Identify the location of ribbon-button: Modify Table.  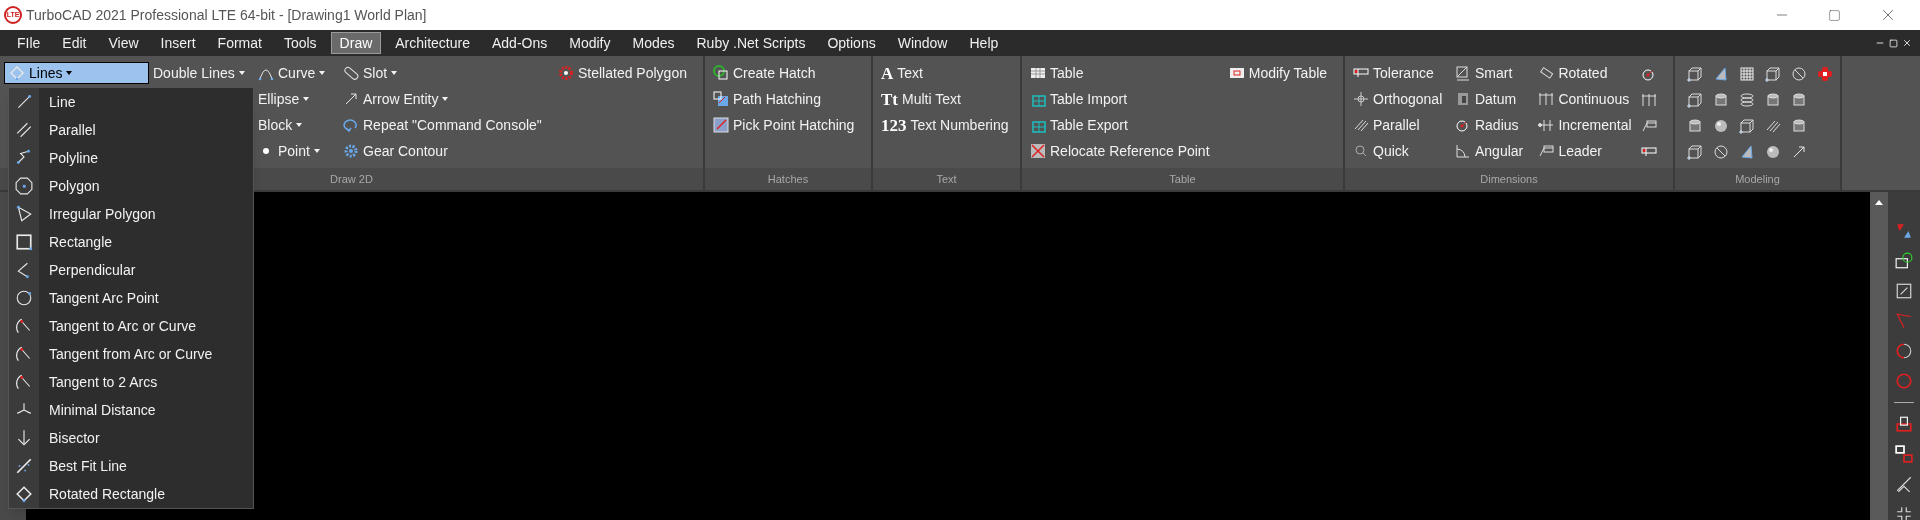
(1281, 73).